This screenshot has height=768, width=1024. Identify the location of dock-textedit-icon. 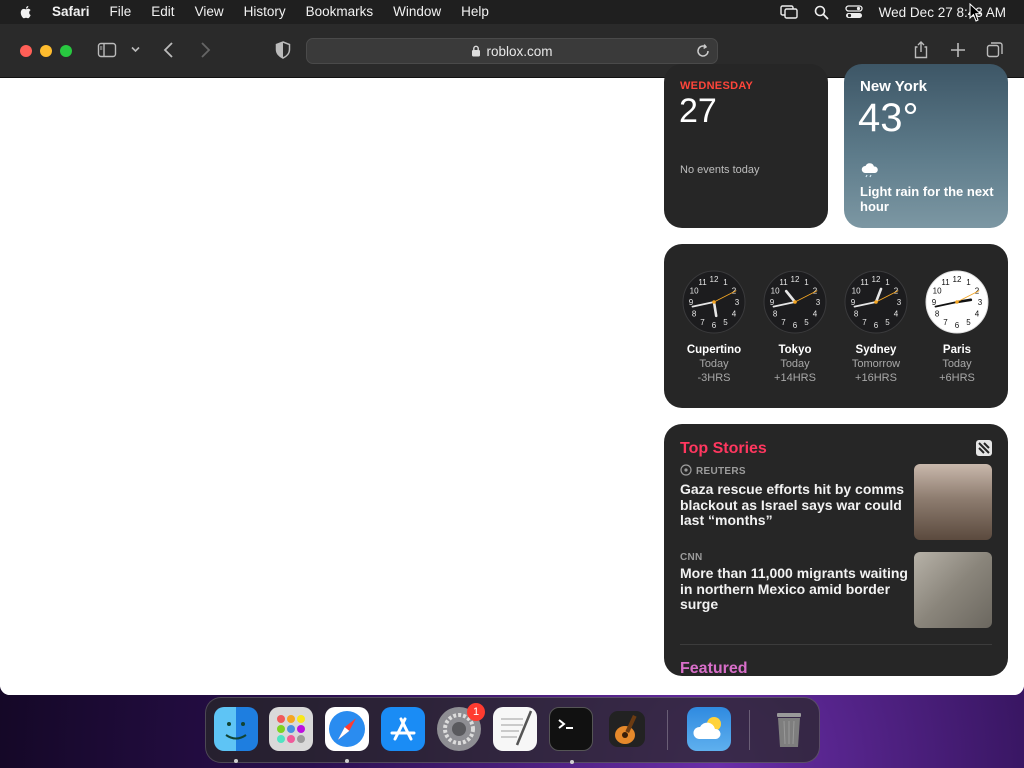
(515, 729).